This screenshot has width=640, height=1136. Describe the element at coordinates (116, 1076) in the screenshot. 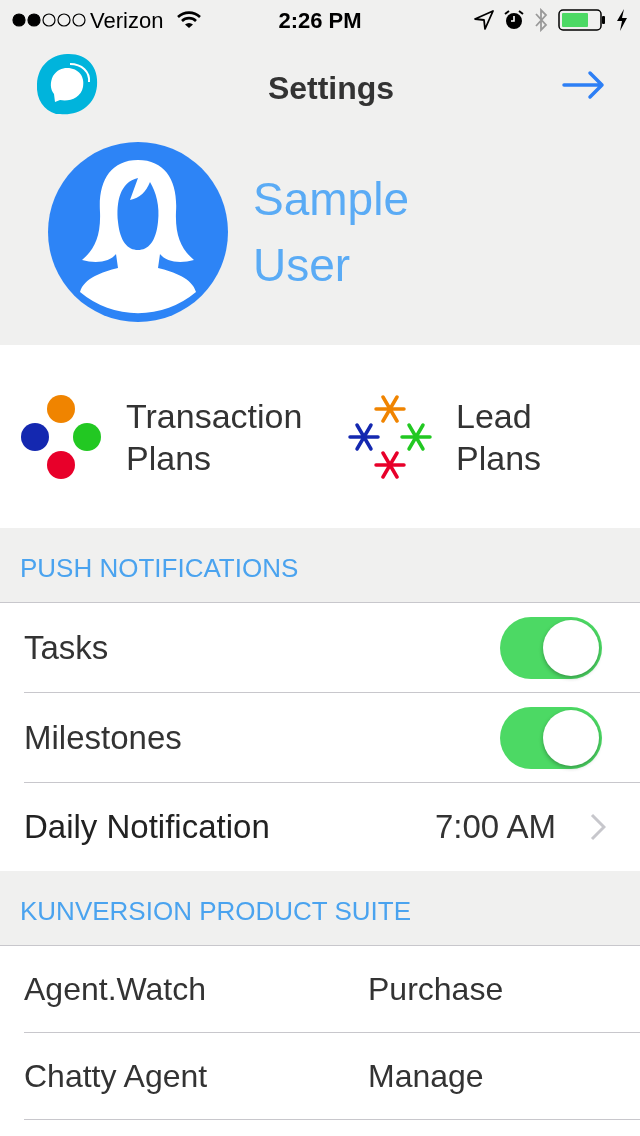

I see `product-label: Chatty Agent` at that location.